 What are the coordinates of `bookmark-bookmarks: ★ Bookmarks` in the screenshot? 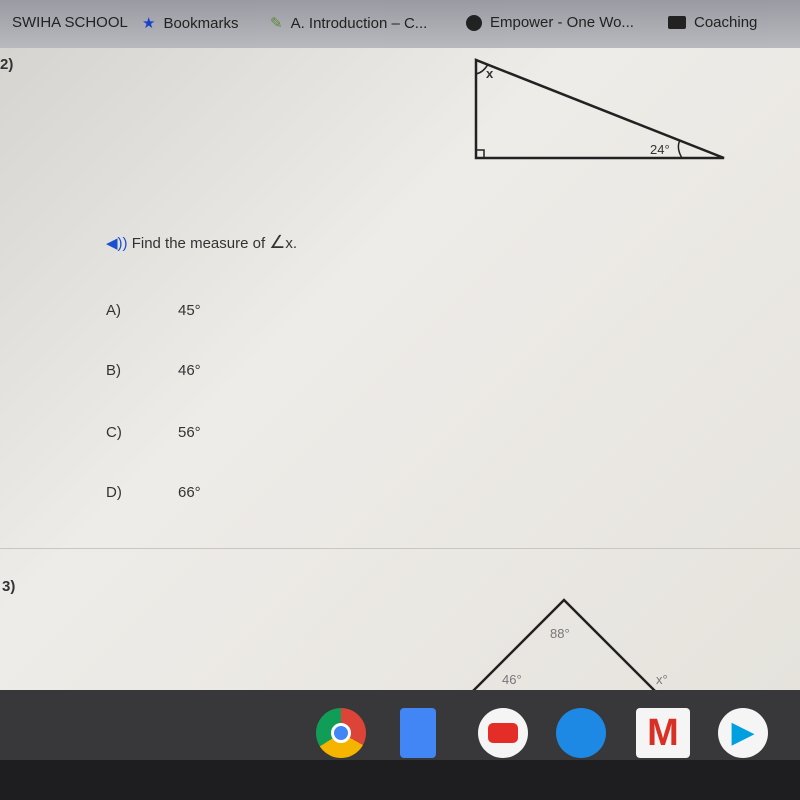 It's located at (190, 23).